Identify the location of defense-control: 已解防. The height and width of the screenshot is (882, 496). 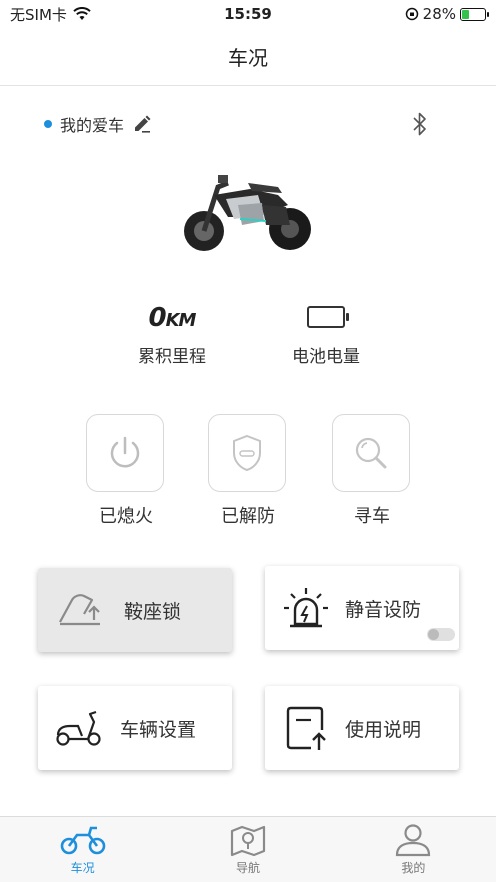
(248, 471).